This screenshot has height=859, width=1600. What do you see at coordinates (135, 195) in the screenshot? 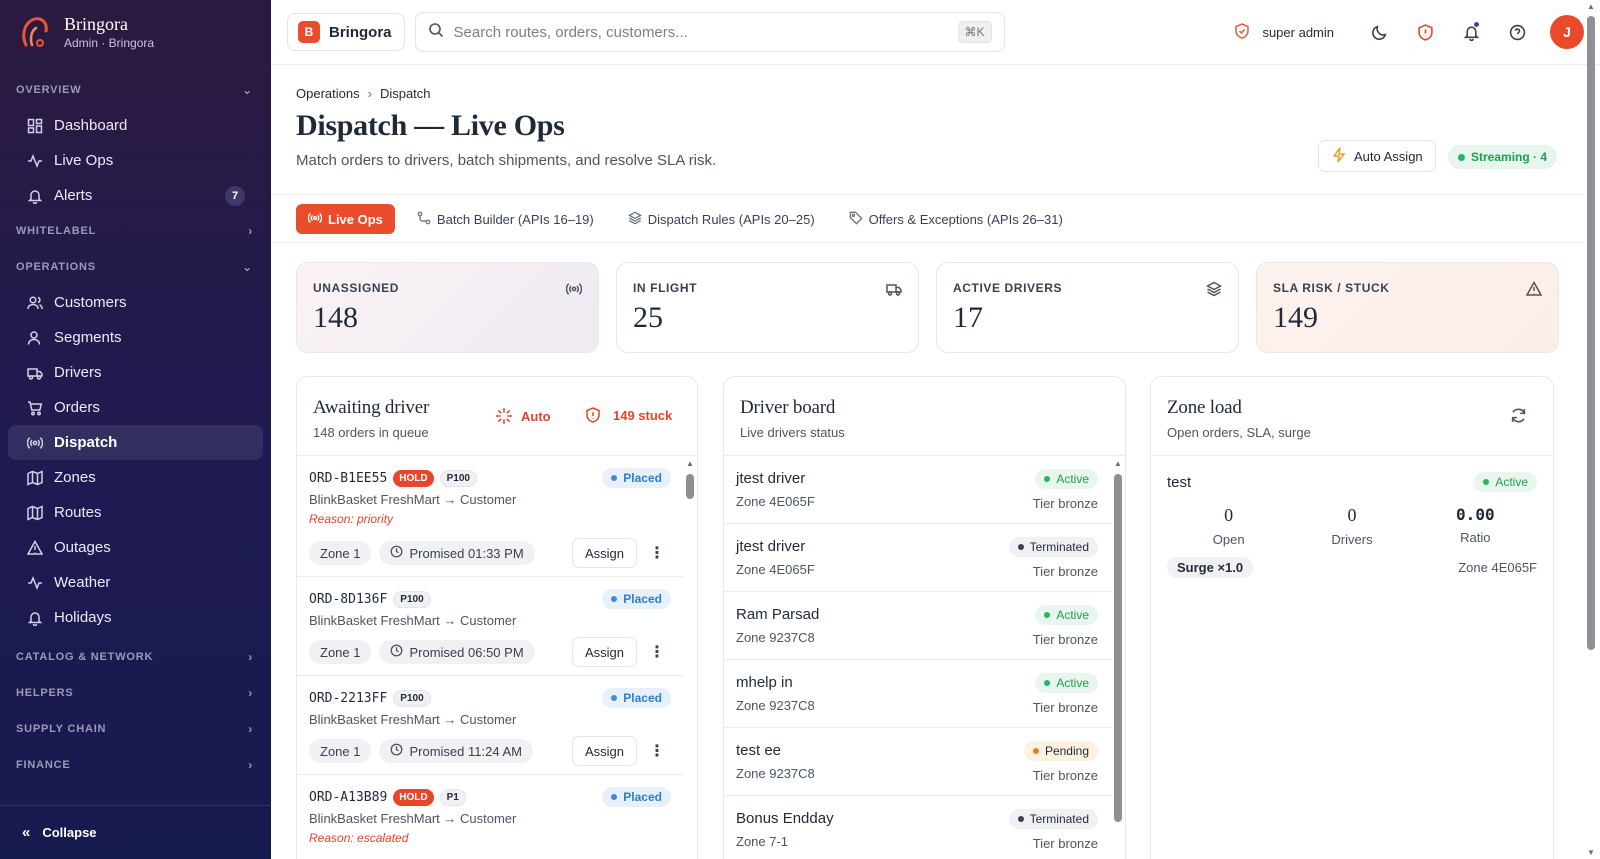
I see `sidebar-item-alerts: Alerts 7` at bounding box center [135, 195].